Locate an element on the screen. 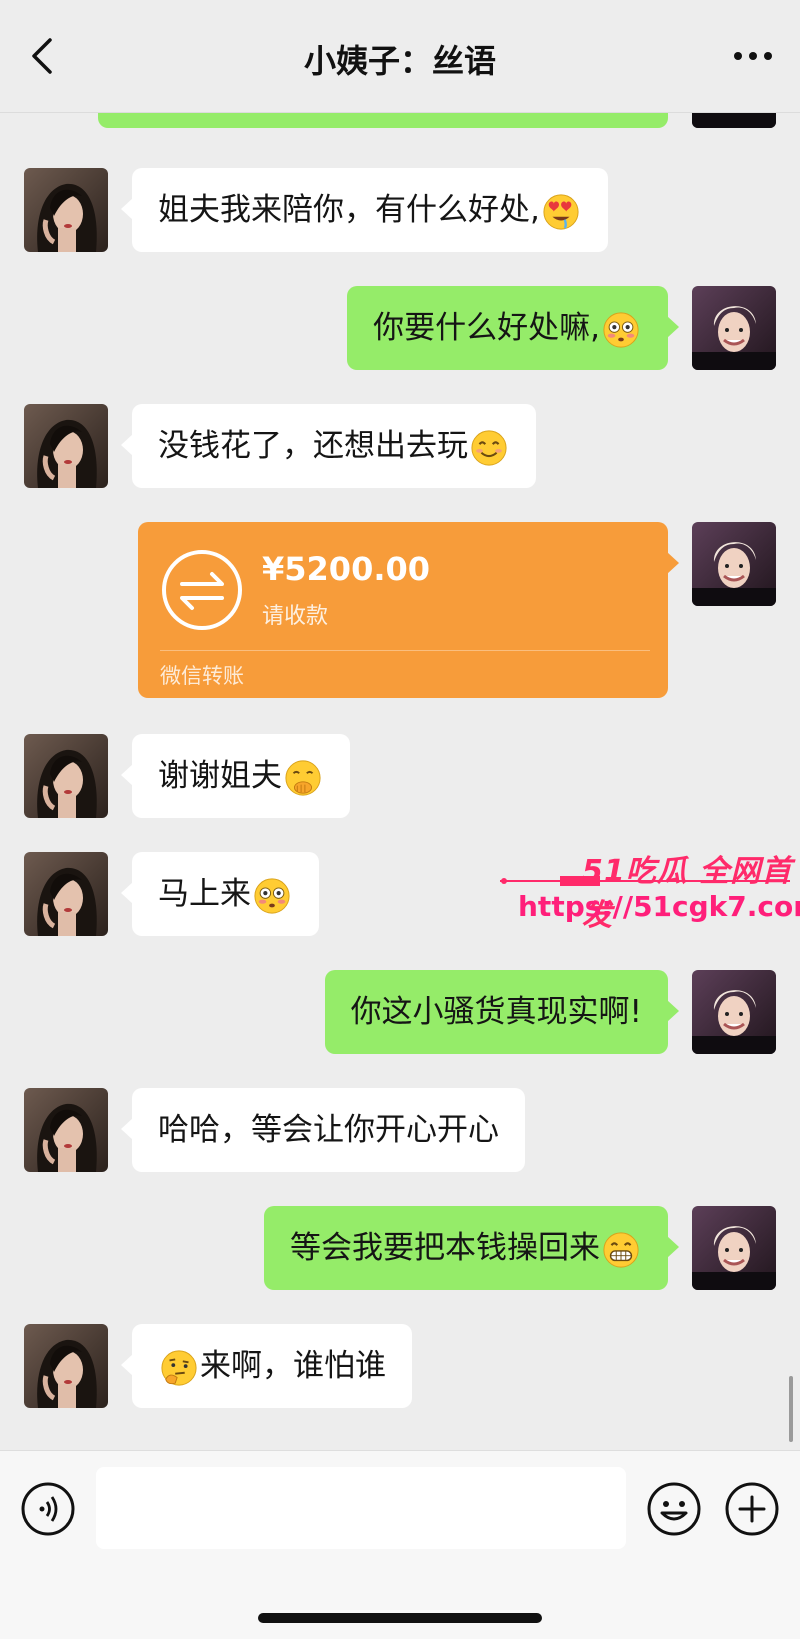  message-text: 马上来 is located at coordinates (204, 894).